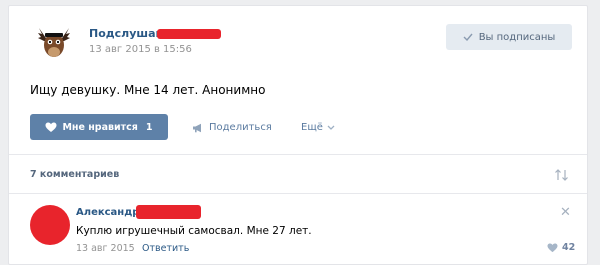 The height and width of the screenshot is (265, 600). What do you see at coordinates (569, 247) in the screenshot?
I see `comment-like-count: 42` at bounding box center [569, 247].